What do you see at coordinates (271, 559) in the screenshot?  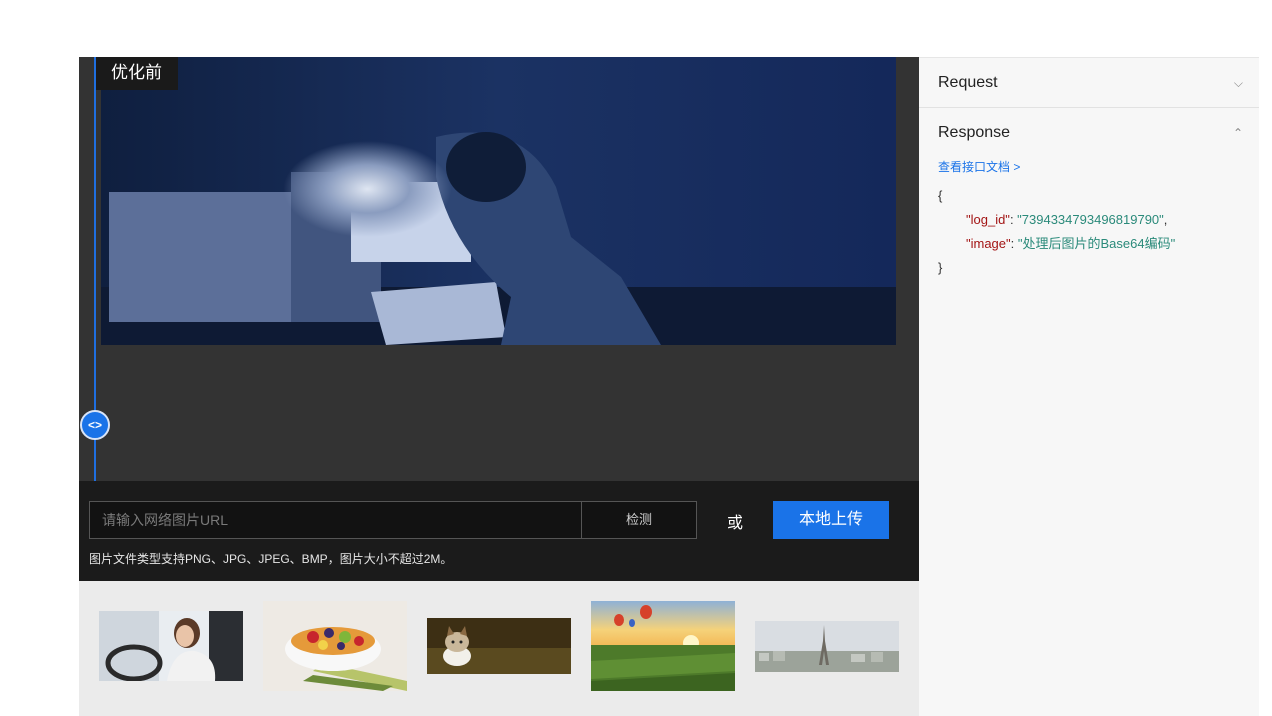 I see `upload-hint: 图片文件类型支持PNG、JPG、JPEG、BMP，图片大小不超过2M。` at bounding box center [271, 559].